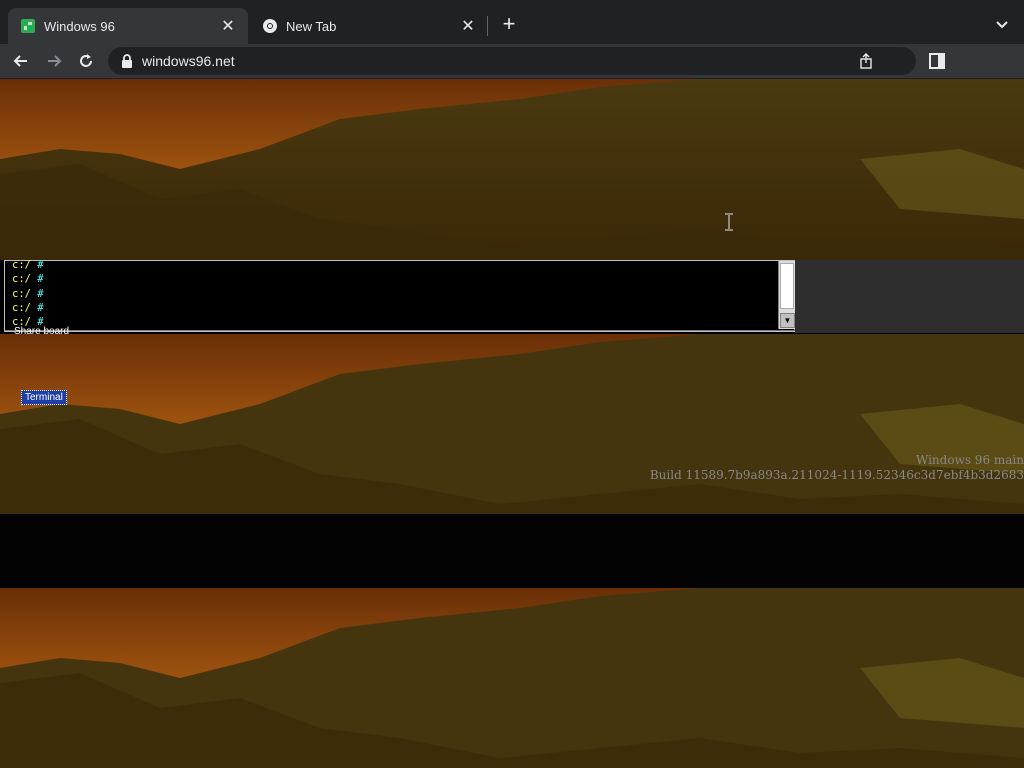 The width and height of the screenshot is (1024, 768). I want to click on tab-title: Windows 96, so click(79, 26).